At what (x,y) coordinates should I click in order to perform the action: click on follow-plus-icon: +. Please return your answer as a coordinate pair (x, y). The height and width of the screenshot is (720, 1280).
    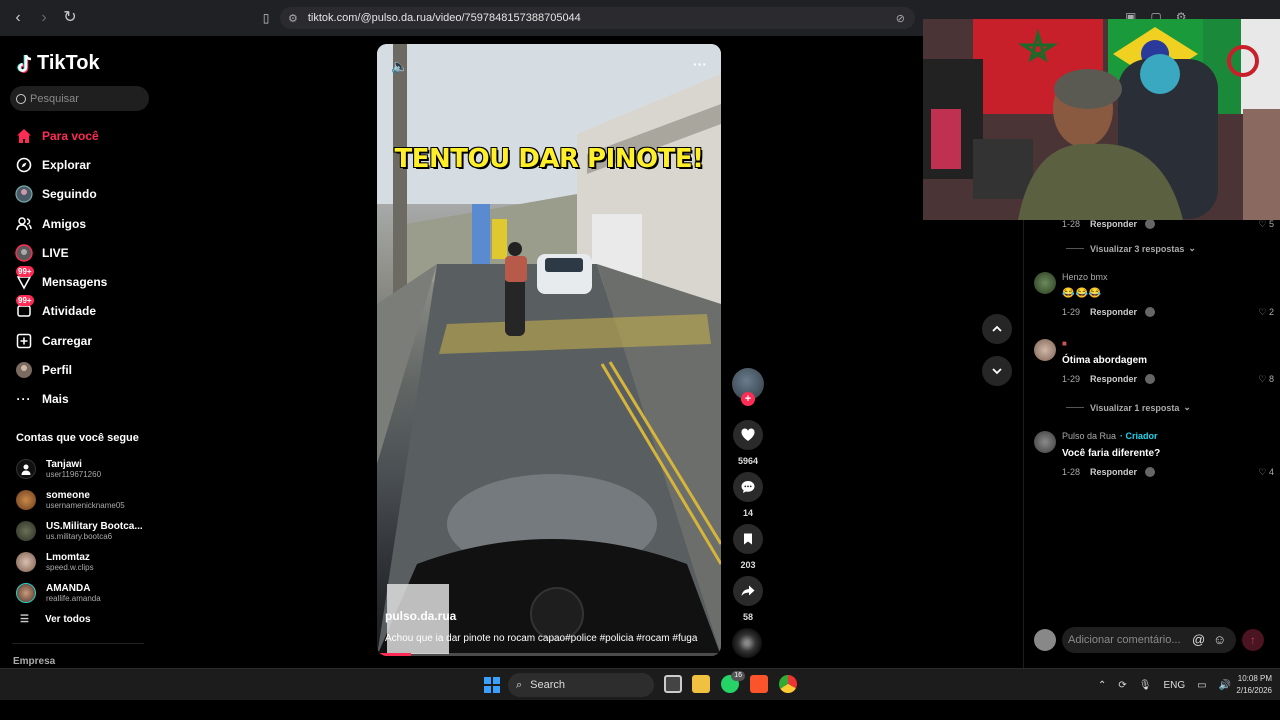
    Looking at the image, I should click on (748, 399).